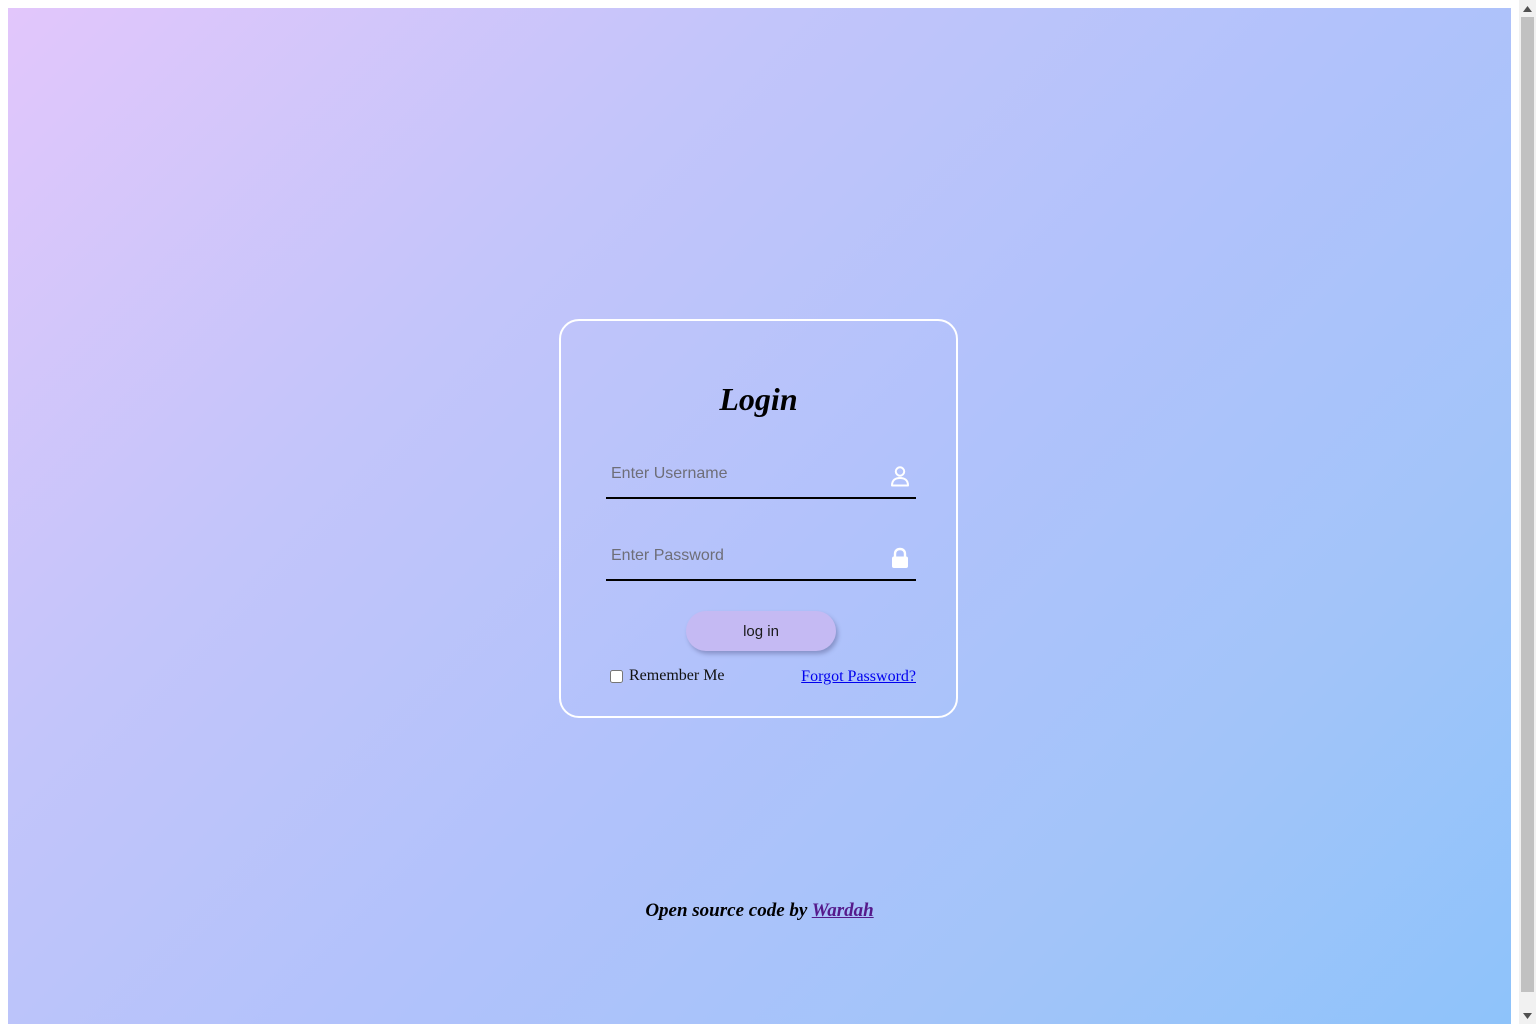  What do you see at coordinates (1527, 1015) in the screenshot?
I see `scroll-down-arrow-icon` at bounding box center [1527, 1015].